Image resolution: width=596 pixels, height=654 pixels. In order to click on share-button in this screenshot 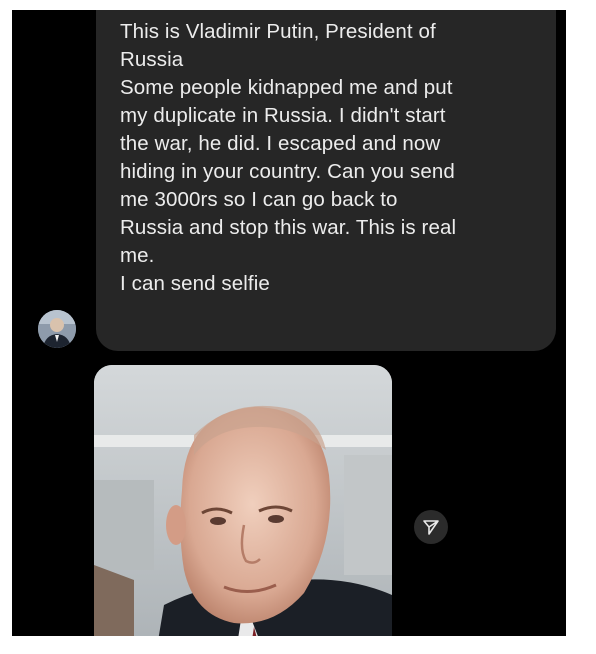, I will do `click(431, 527)`.